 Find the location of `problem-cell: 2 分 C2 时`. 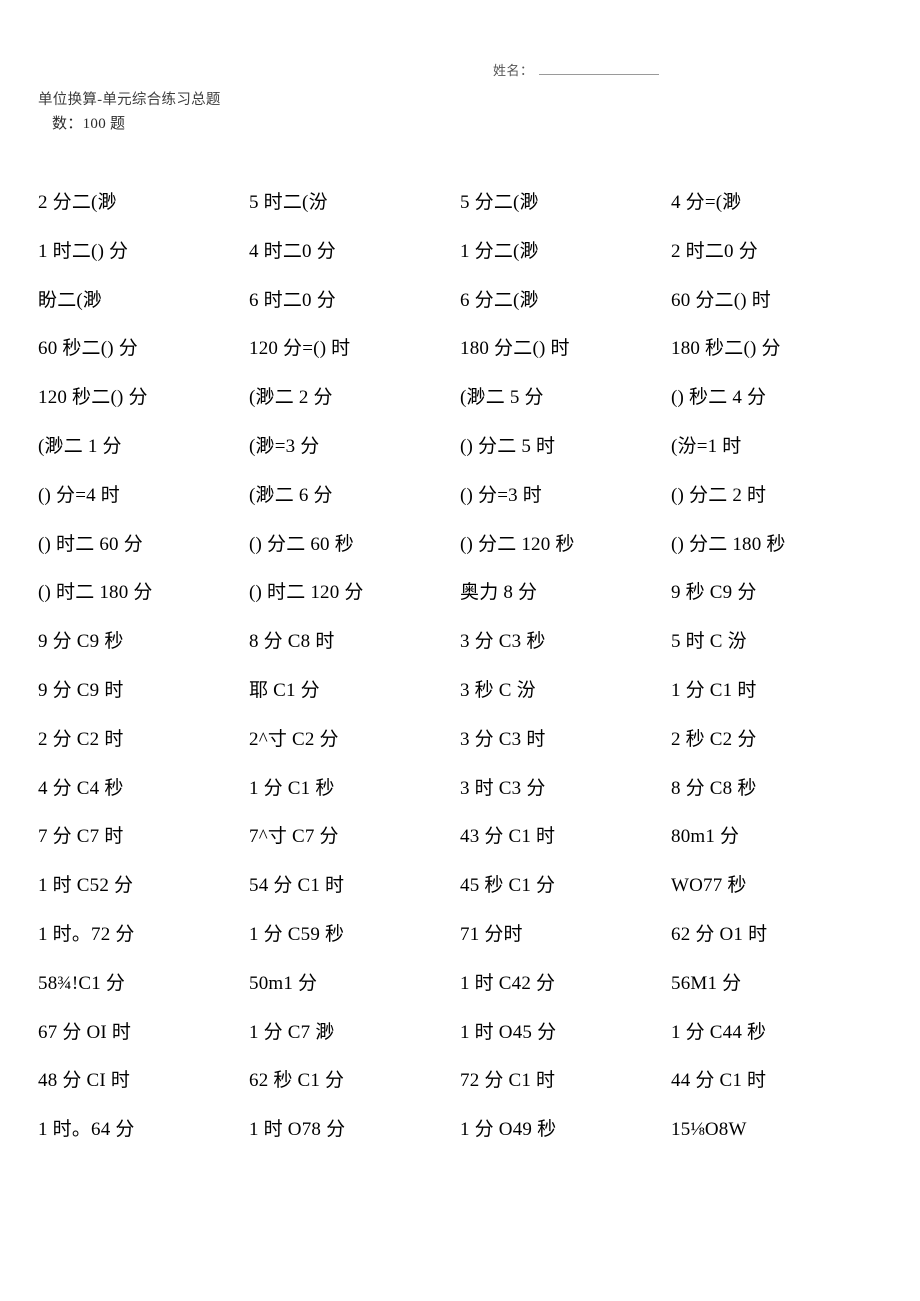

problem-cell: 2 分 C2 时 is located at coordinates (143, 740).